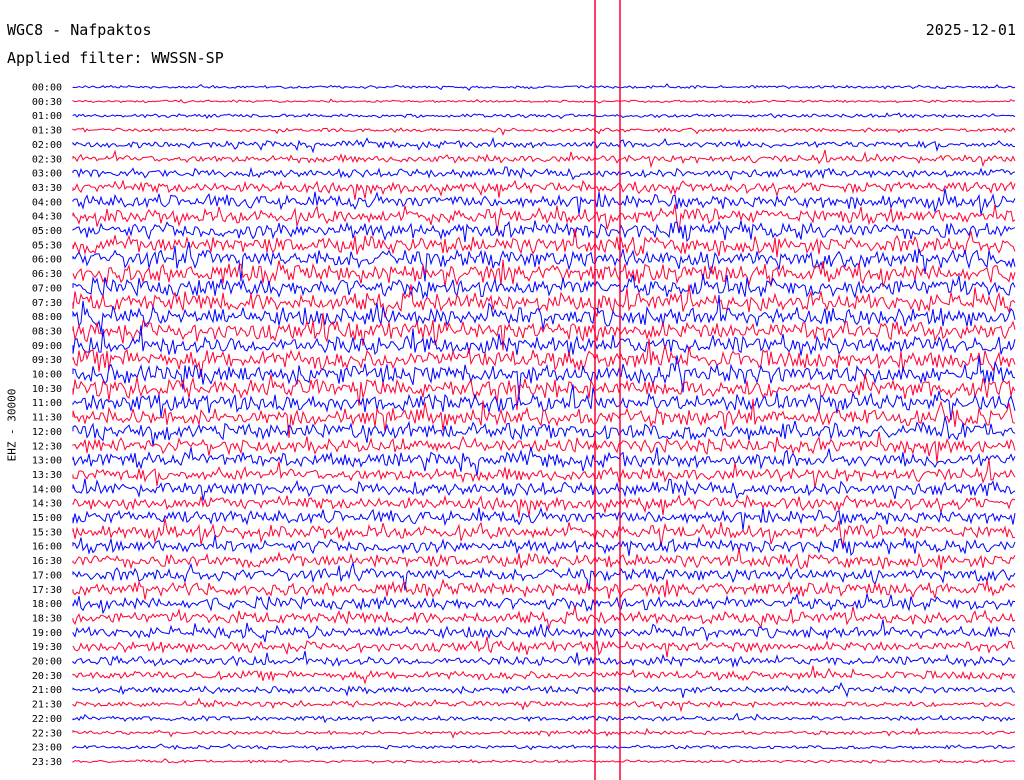 This screenshot has height=780, width=1024. Describe the element at coordinates (47, 676) in the screenshot. I see `row-time-label: 20:30` at that location.